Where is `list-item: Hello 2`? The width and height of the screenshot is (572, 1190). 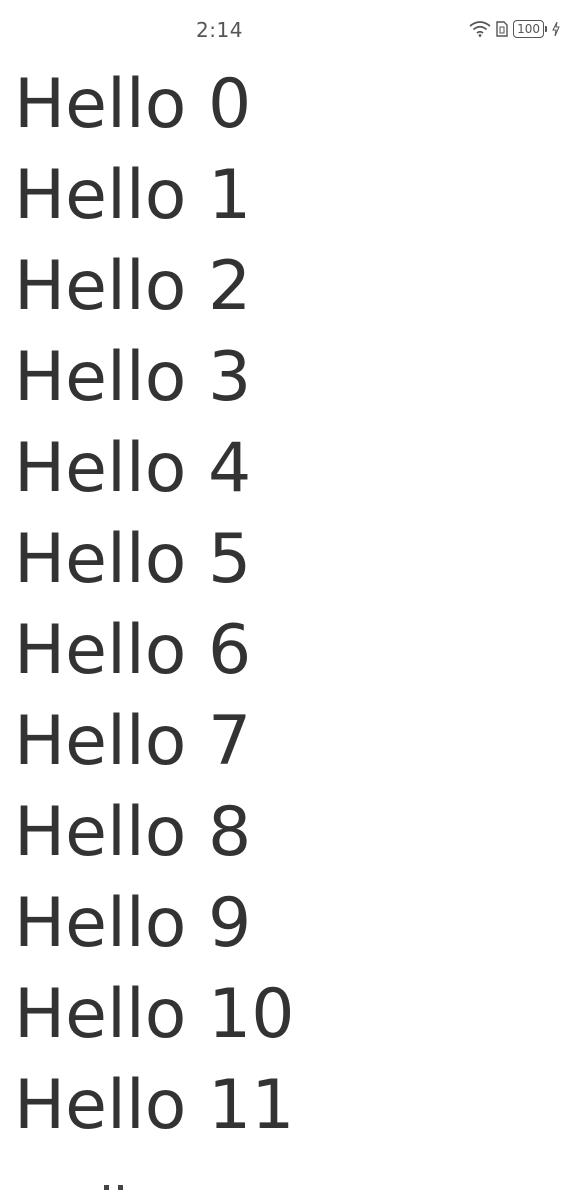 list-item: Hello 2 is located at coordinates (133, 286).